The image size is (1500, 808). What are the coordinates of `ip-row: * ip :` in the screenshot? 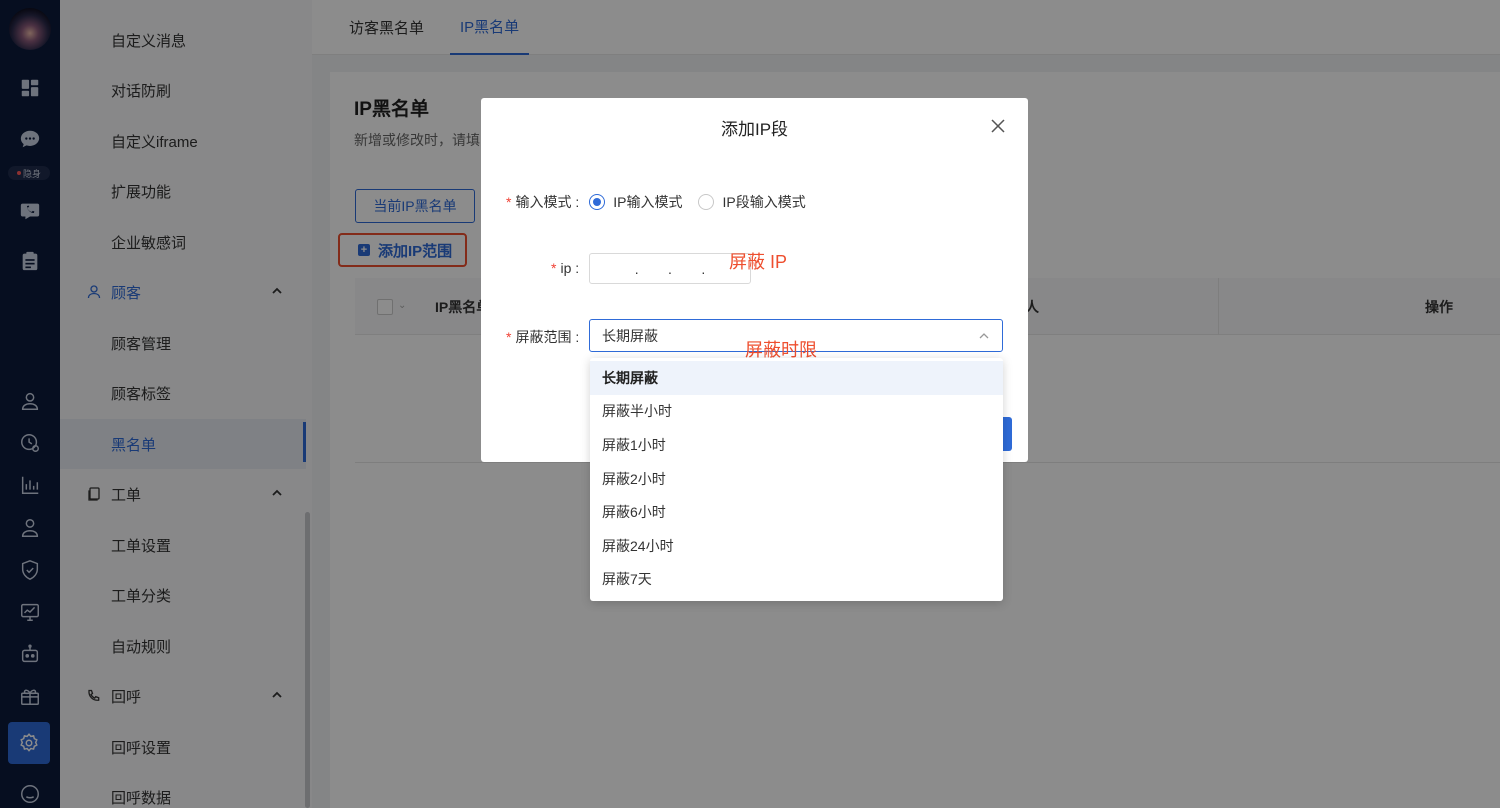 It's located at (565, 268).